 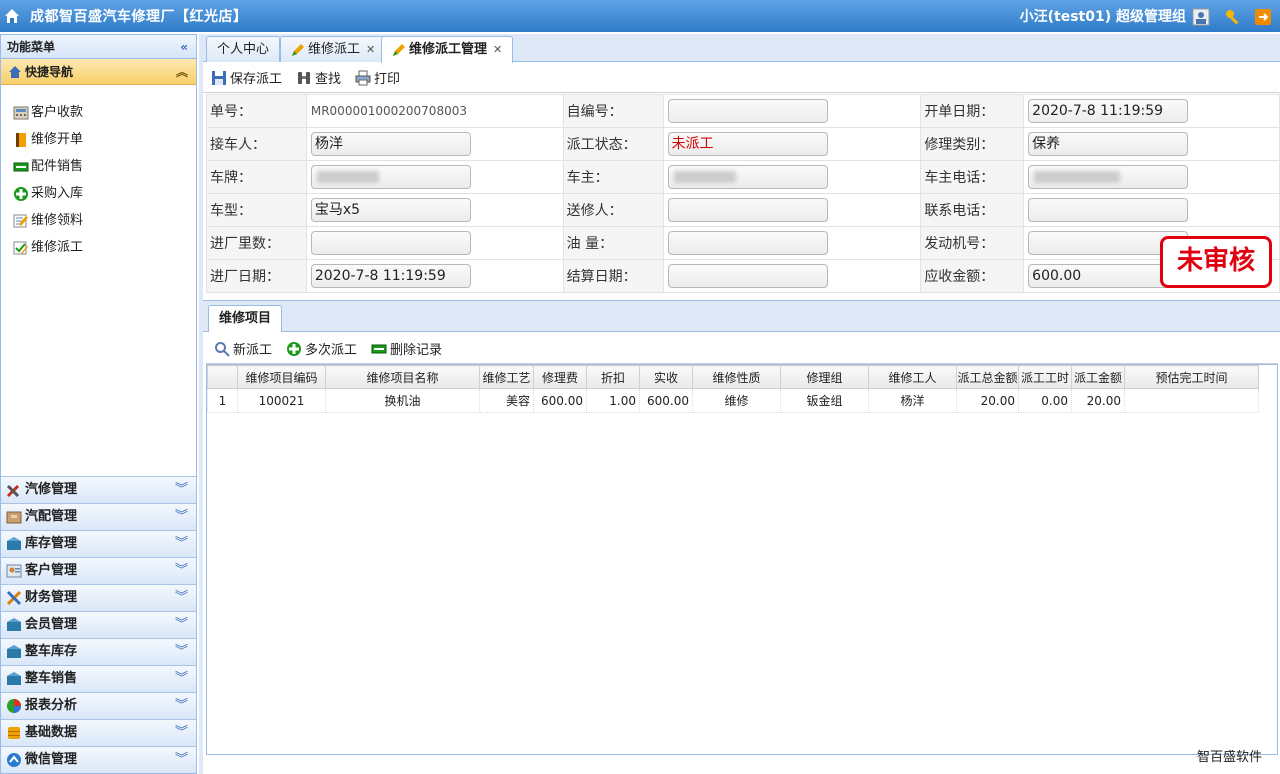 What do you see at coordinates (747, 177) in the screenshot?
I see `owner-input` at bounding box center [747, 177].